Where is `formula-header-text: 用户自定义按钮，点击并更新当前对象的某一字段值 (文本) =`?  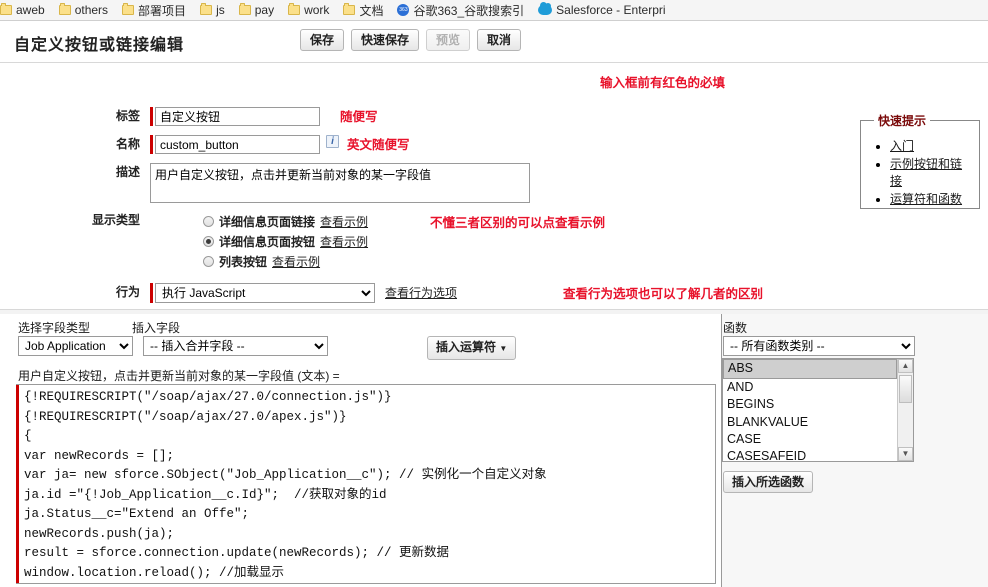
formula-header-text: 用户自定义按钮，点击并更新当前对象的某一字段值 (文本) = is located at coordinates (179, 376).